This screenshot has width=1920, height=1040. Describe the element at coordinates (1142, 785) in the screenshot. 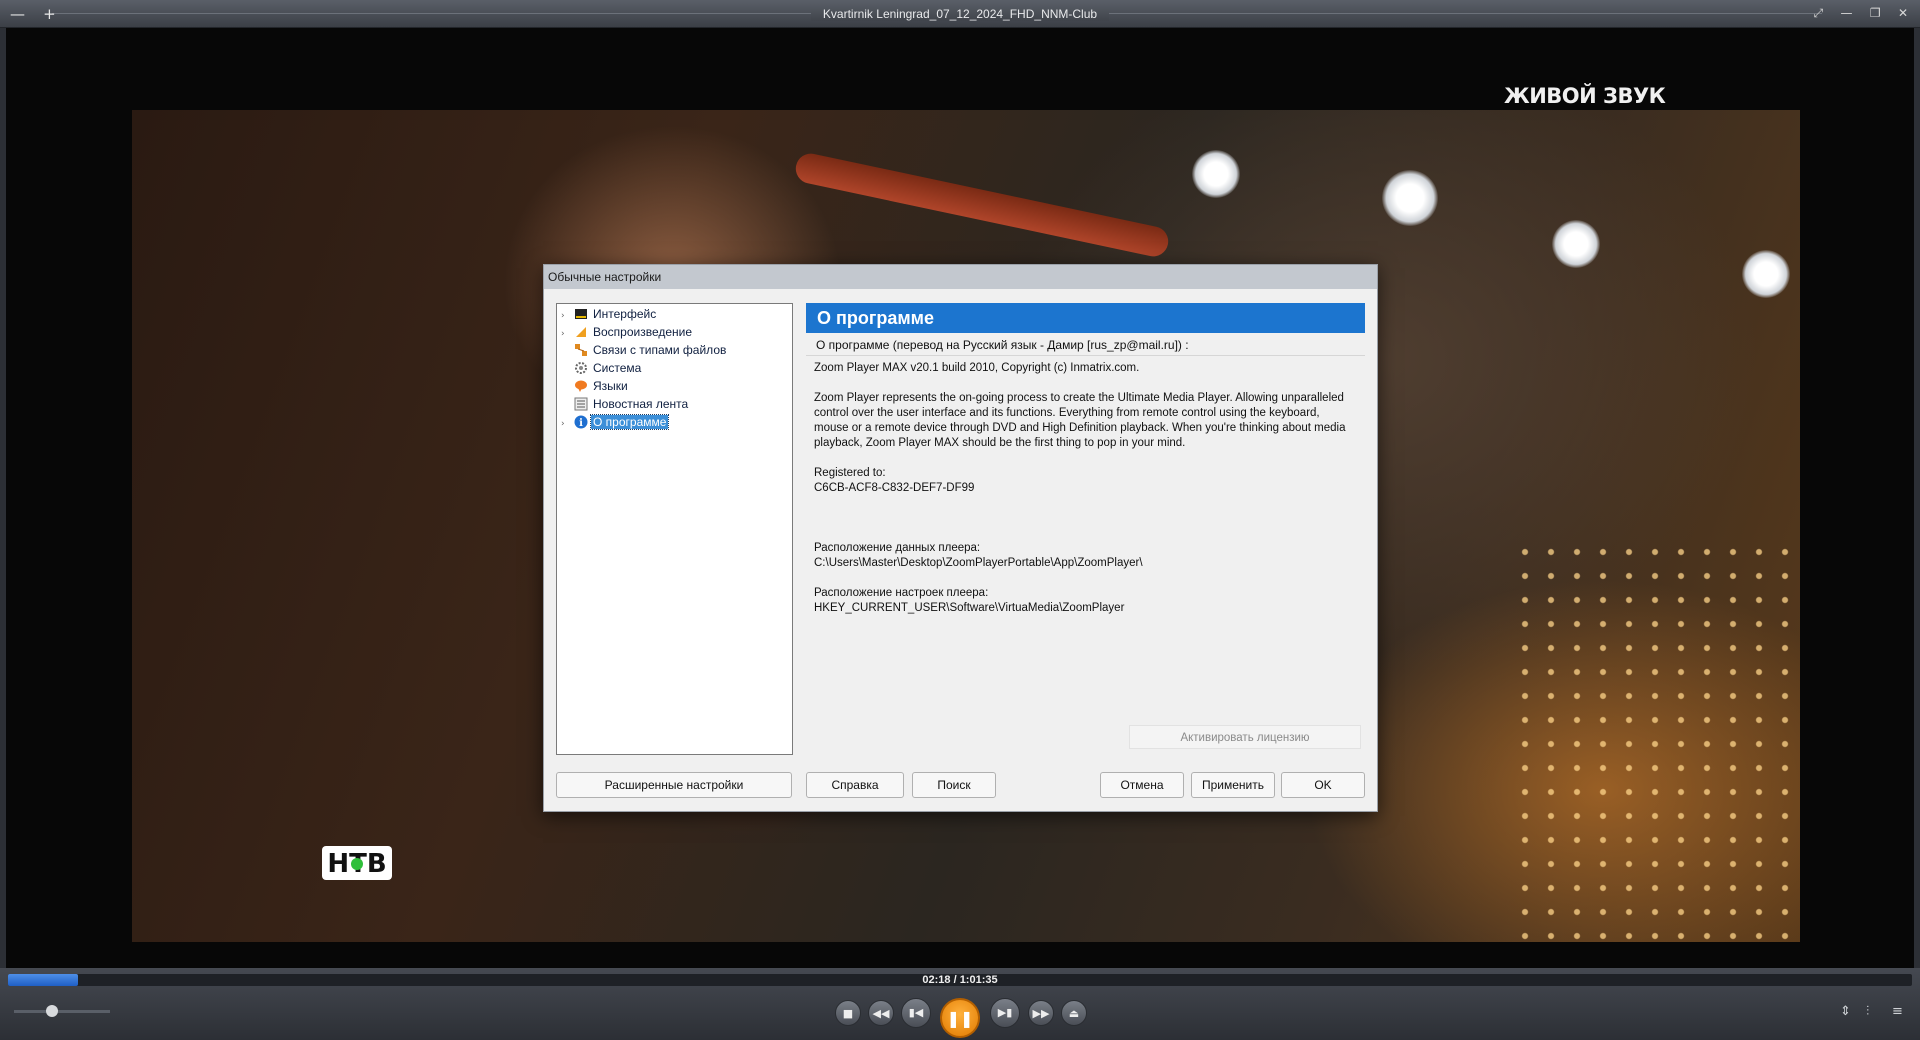

I see `cancel-button: Отмена` at that location.